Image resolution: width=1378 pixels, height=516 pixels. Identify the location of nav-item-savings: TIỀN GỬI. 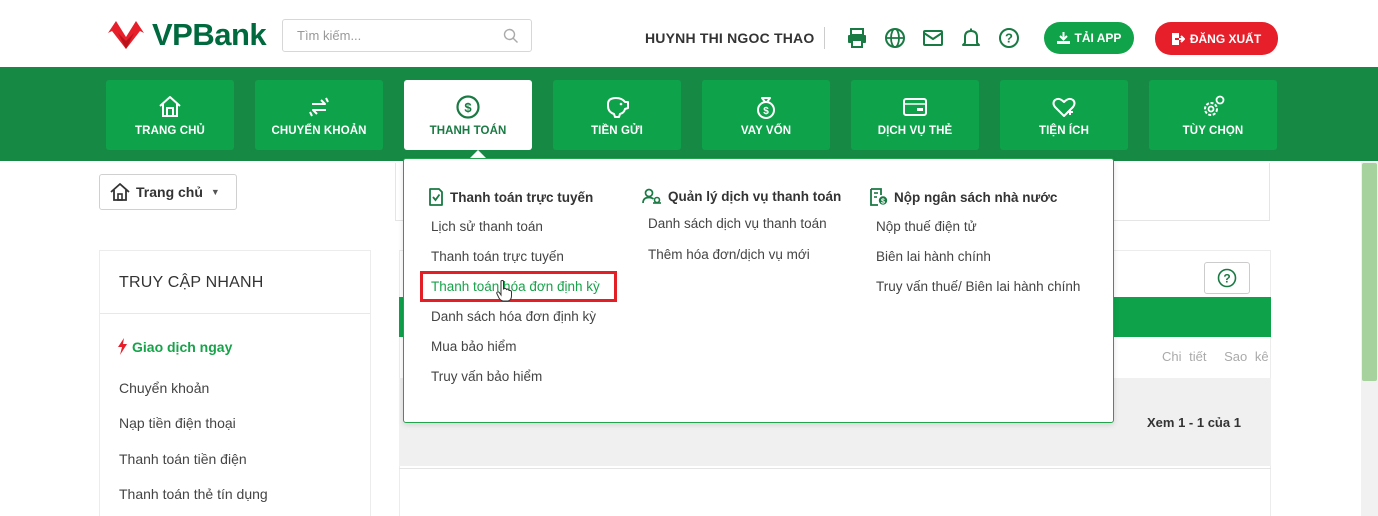
(617, 115).